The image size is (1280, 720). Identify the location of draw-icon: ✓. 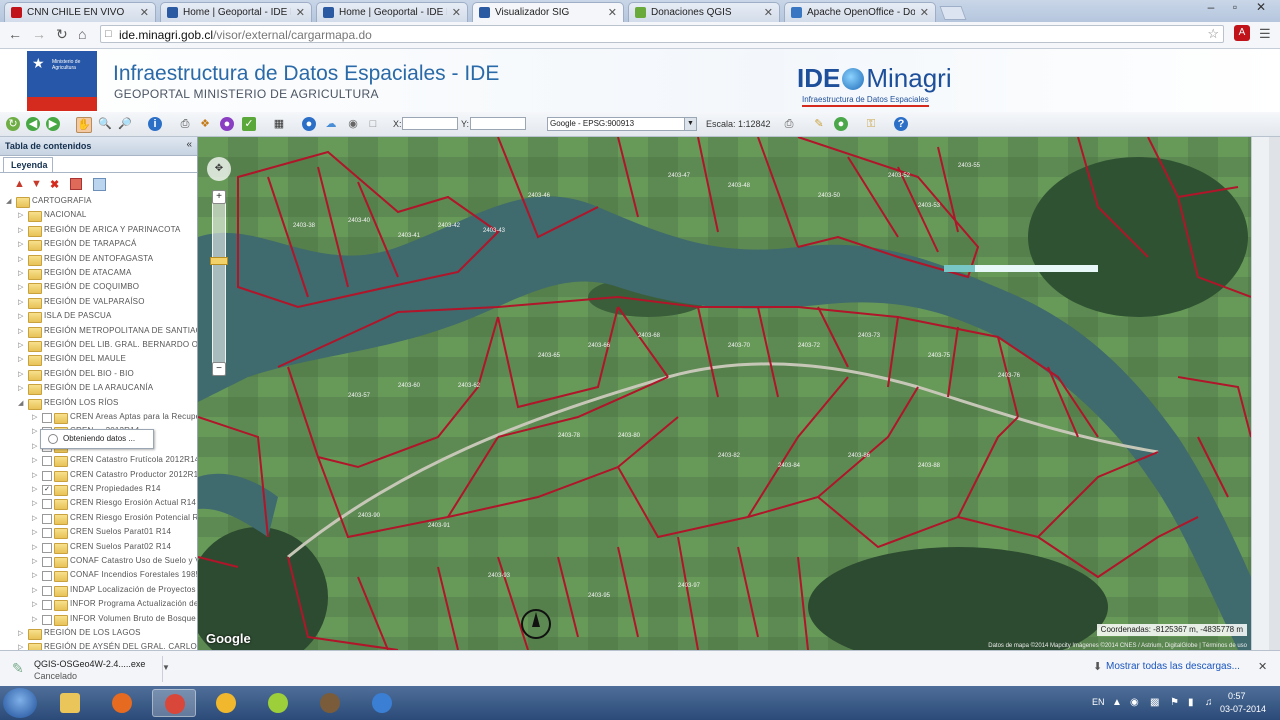
(249, 124).